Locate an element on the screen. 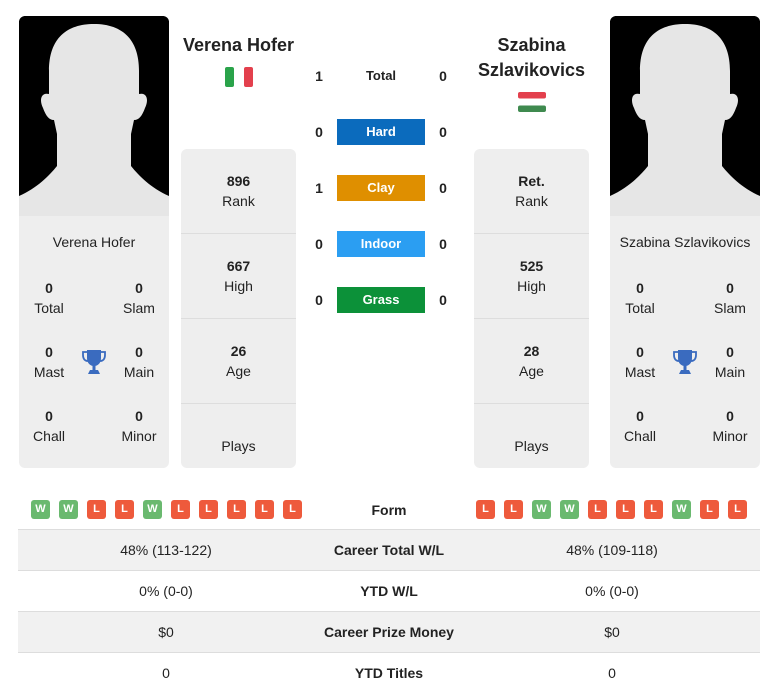 This screenshot has width=779, height=699. form-row: WWLLWLLLLL Form LLWWLLLWLL is located at coordinates (389, 510).